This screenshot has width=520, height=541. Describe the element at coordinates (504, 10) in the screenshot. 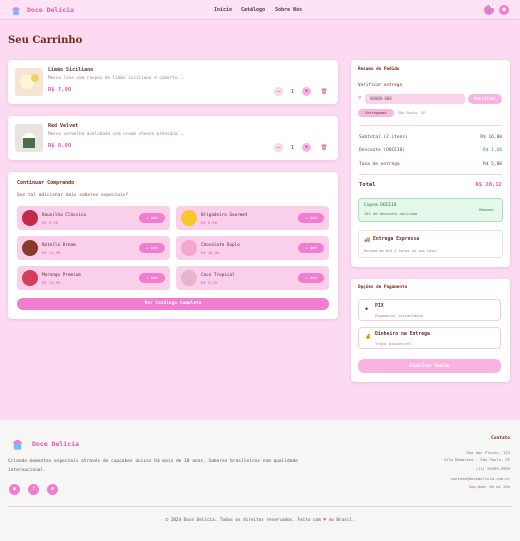

I see `user-icon: ●` at that location.